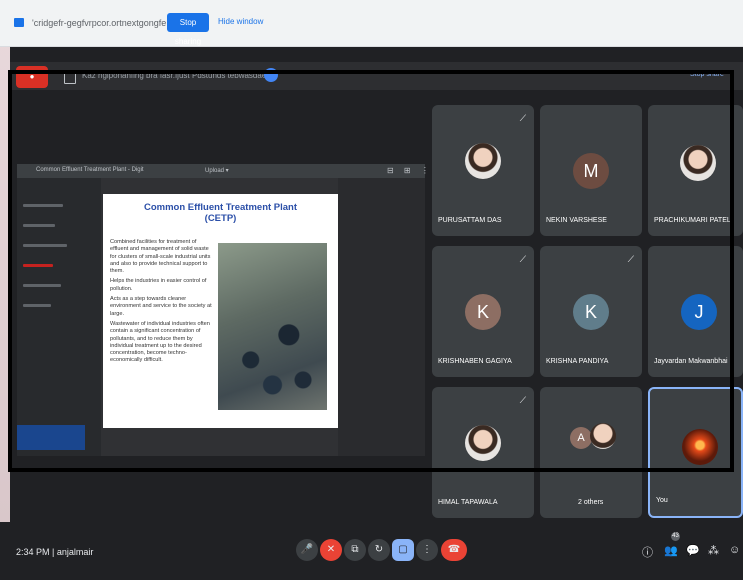  Describe the element at coordinates (475, 361) in the screenshot. I see `participant-name: KRISHNABEN GAGIYA` at that location.